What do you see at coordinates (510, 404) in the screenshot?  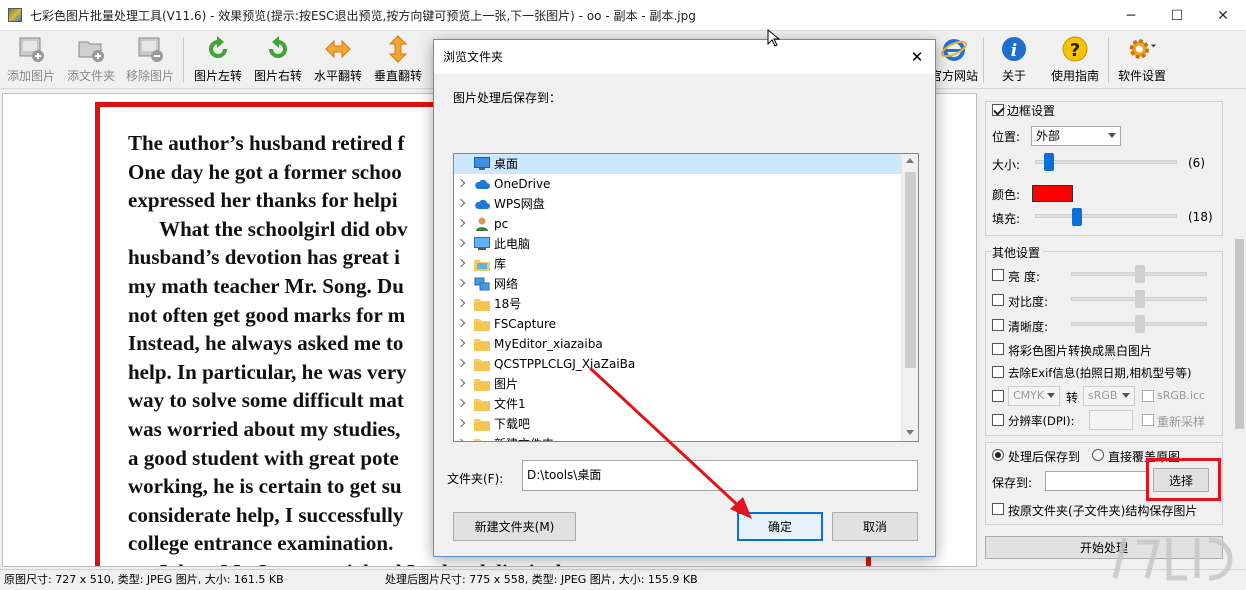 I see `tree-item-label: 文件1` at bounding box center [510, 404].